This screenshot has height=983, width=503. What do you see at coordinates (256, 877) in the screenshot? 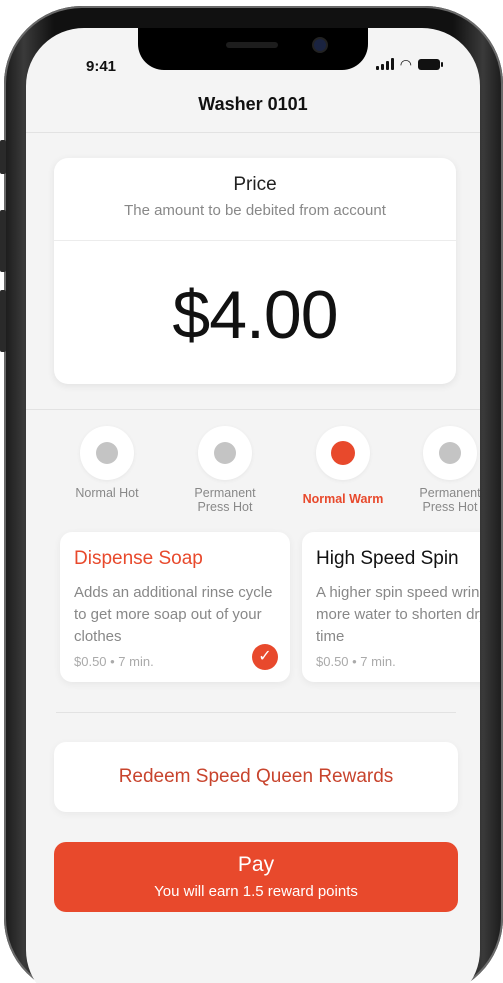
I see `pay-button: Pay You will earn 1.5 reward points` at bounding box center [256, 877].